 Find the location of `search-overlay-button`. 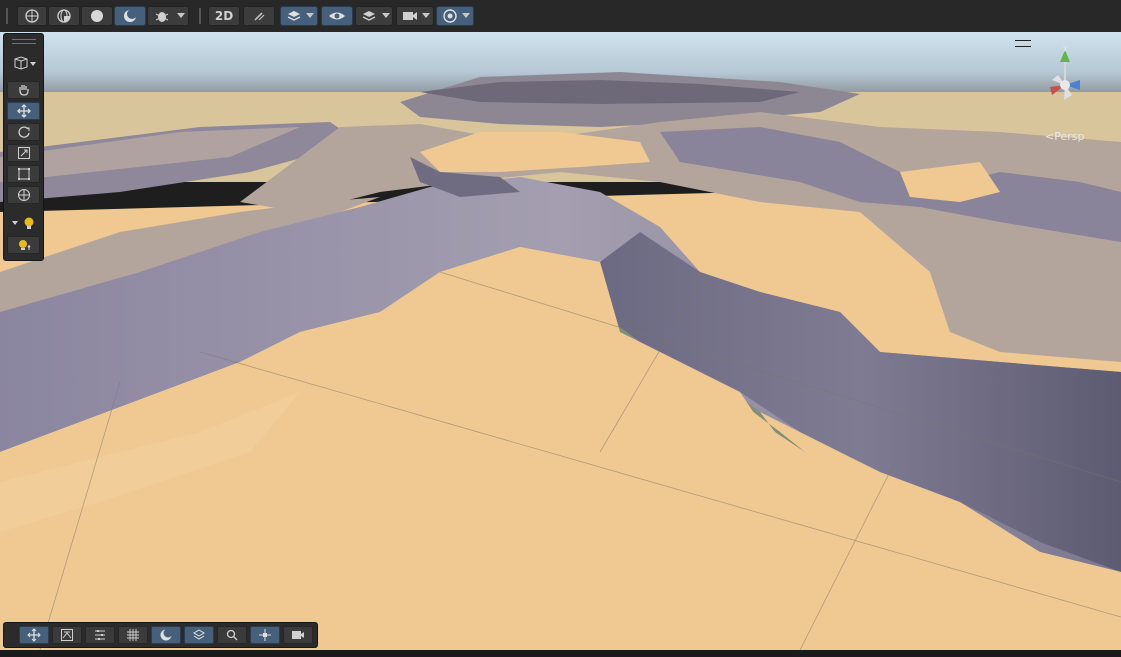

search-overlay-button is located at coordinates (232, 635).